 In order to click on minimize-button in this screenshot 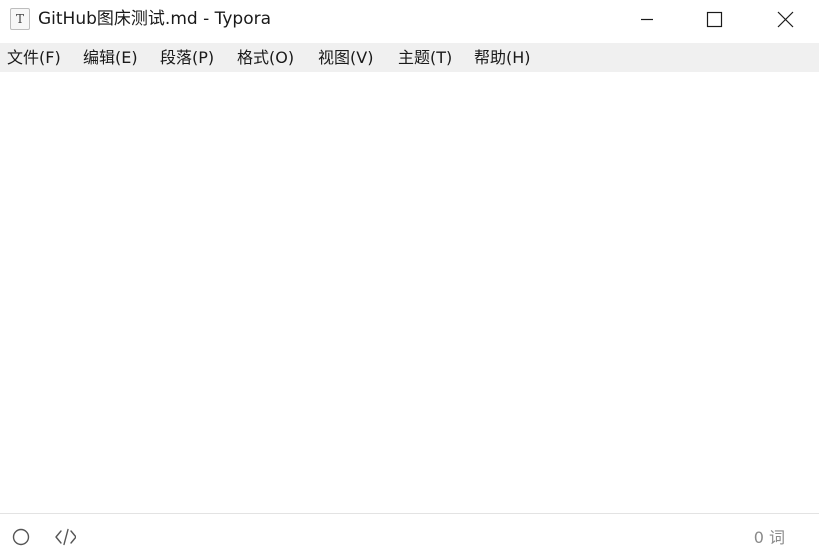, I will do `click(647, 20)`.